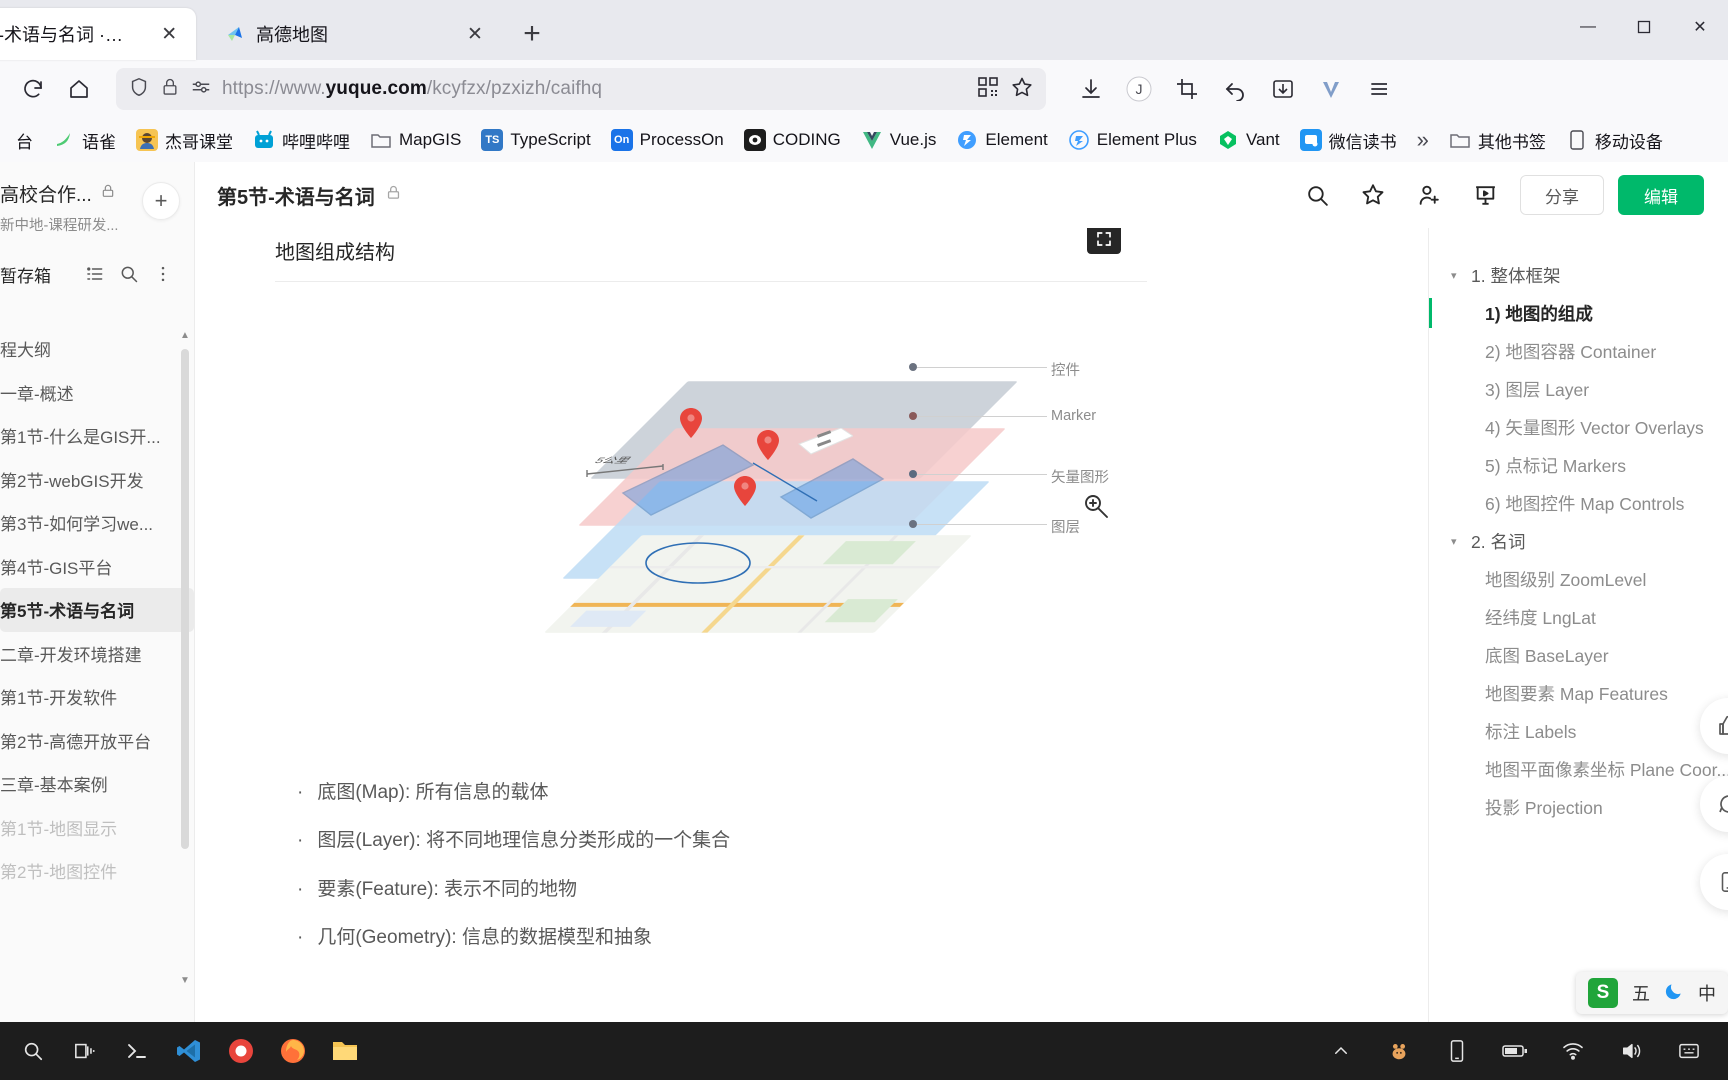  What do you see at coordinates (1399, 1051) in the screenshot?
I see `pet-icon` at bounding box center [1399, 1051].